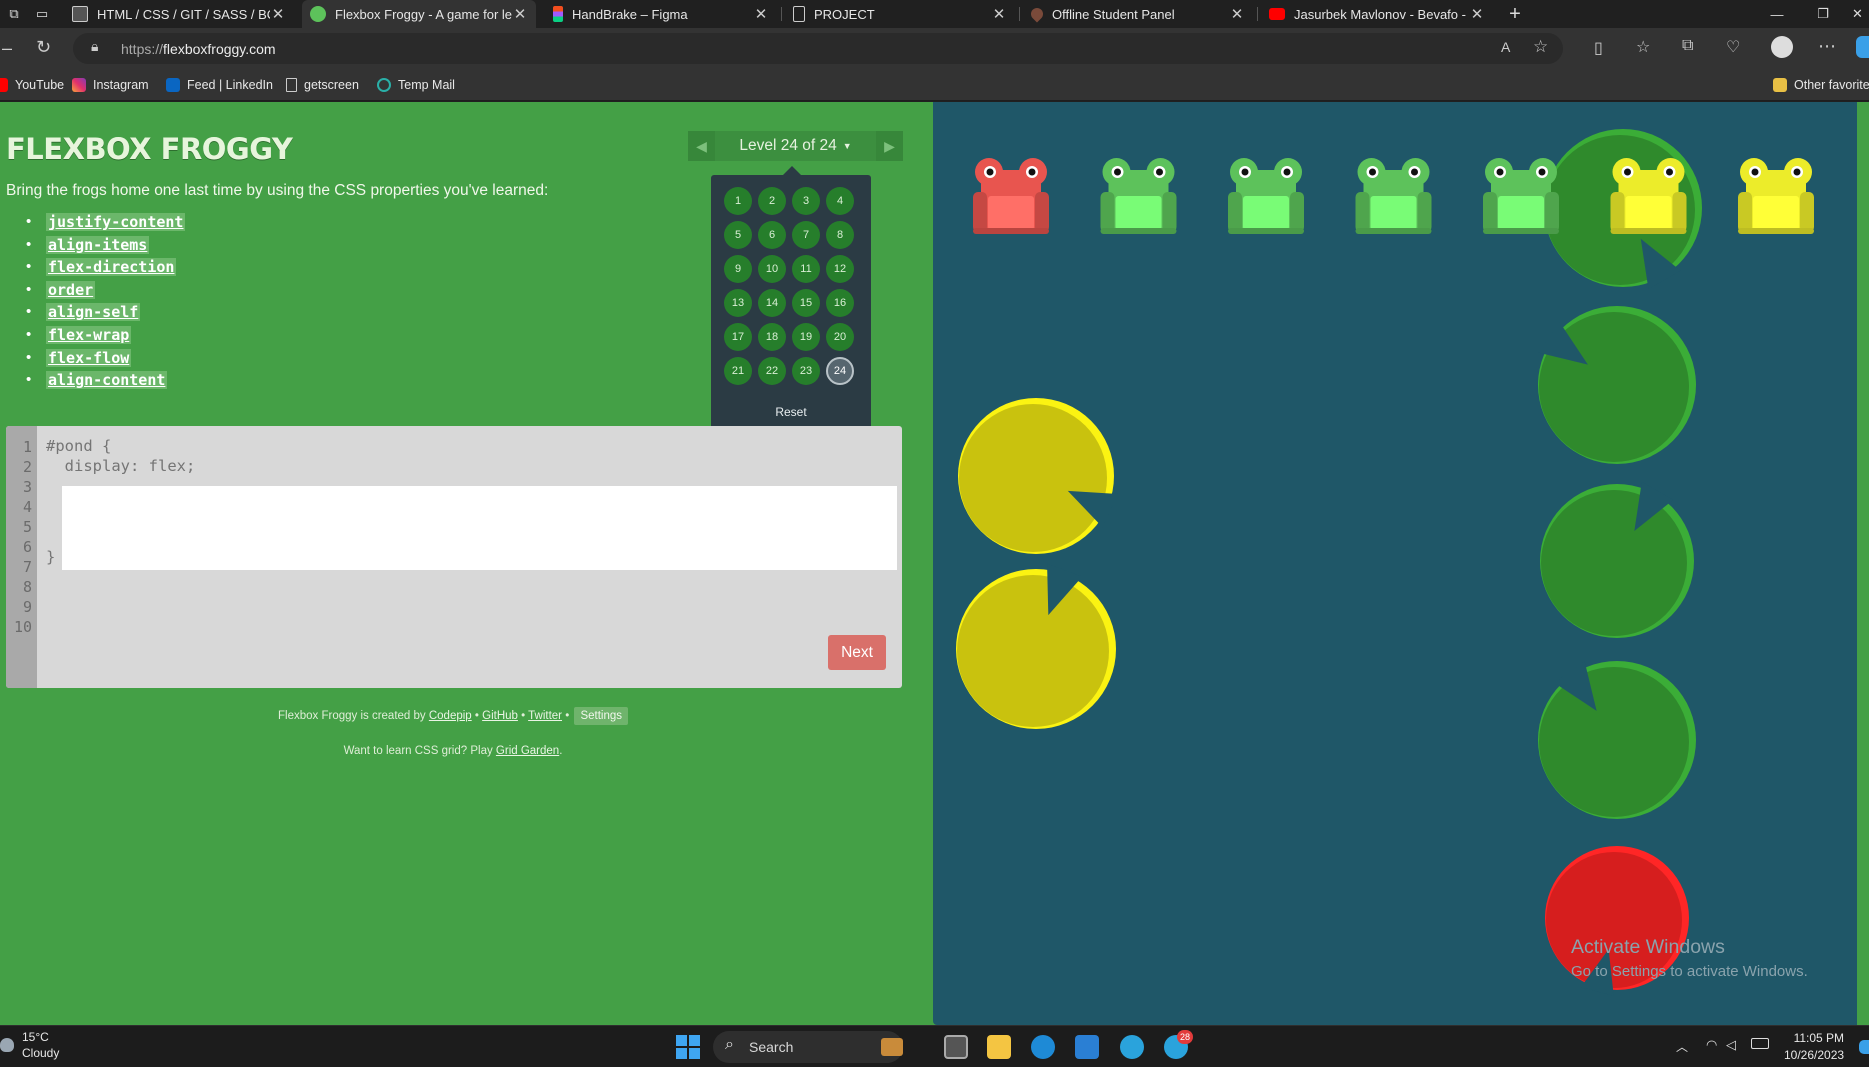 This screenshot has height=1067, width=1869. What do you see at coordinates (89, 357) in the screenshot?
I see `property-link: flex-flow` at bounding box center [89, 357].